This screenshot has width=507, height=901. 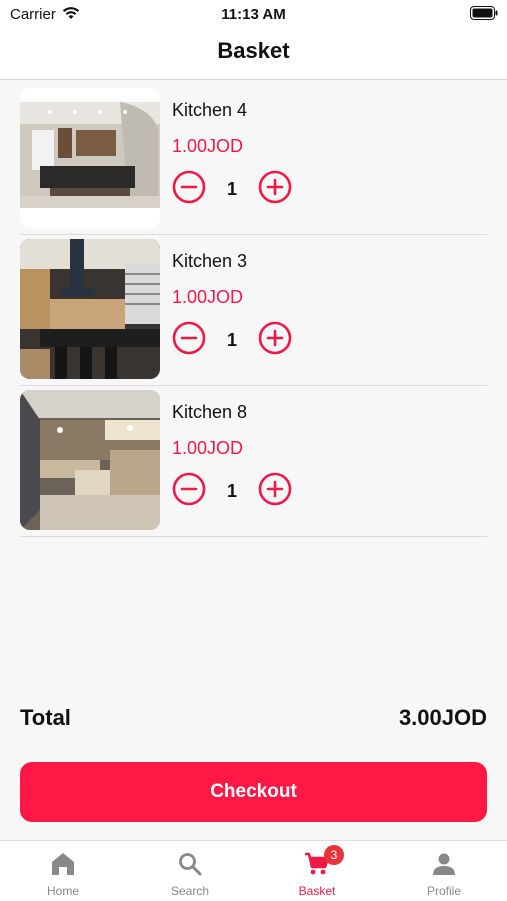 I want to click on tab-bar: Home Search 3 Basket Profile, so click(x=253, y=870).